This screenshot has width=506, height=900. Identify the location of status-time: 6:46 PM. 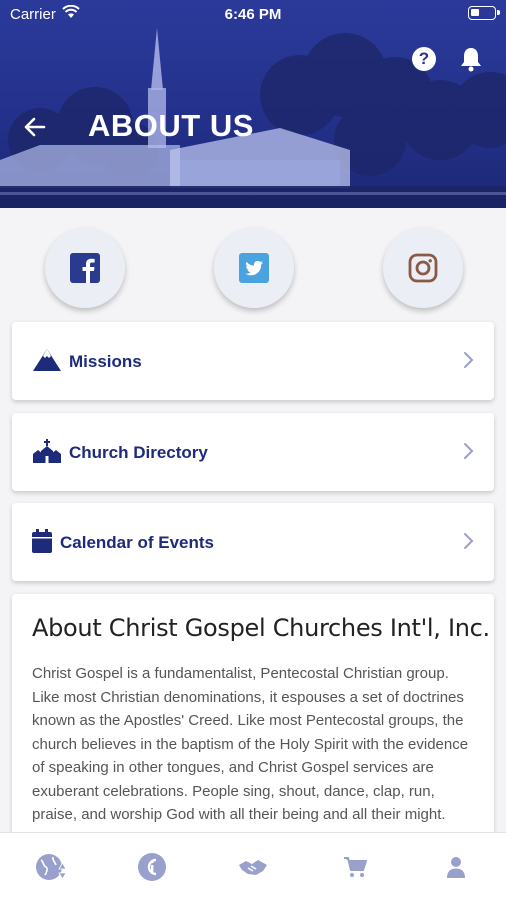
(253, 14).